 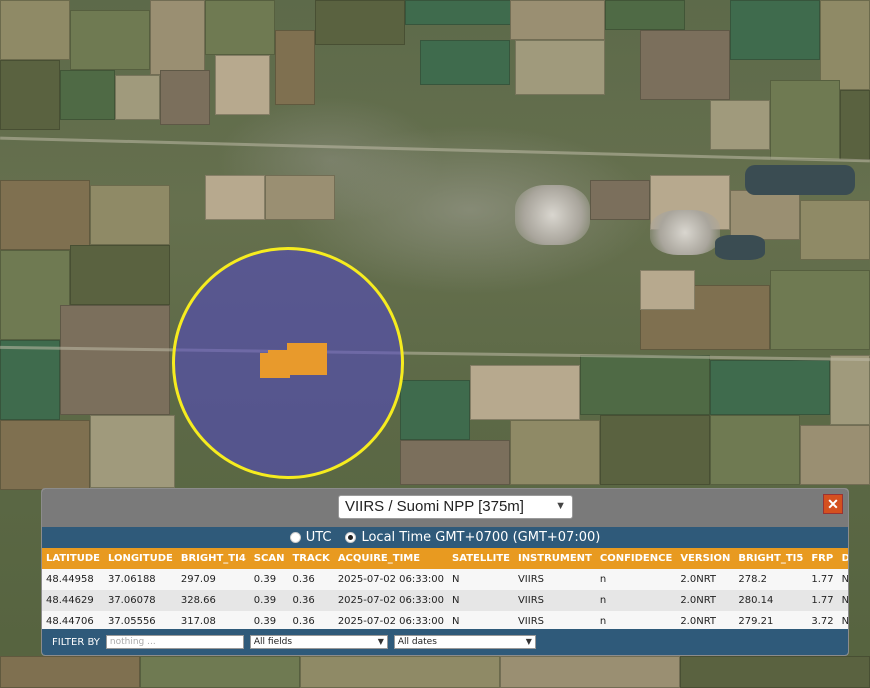 What do you see at coordinates (269, 558) in the screenshot?
I see `column-header: SCAN` at bounding box center [269, 558].